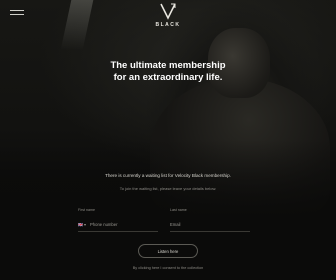  What do you see at coordinates (168, 65) in the screenshot?
I see `headline-line-1: The ultimate membership` at bounding box center [168, 65].